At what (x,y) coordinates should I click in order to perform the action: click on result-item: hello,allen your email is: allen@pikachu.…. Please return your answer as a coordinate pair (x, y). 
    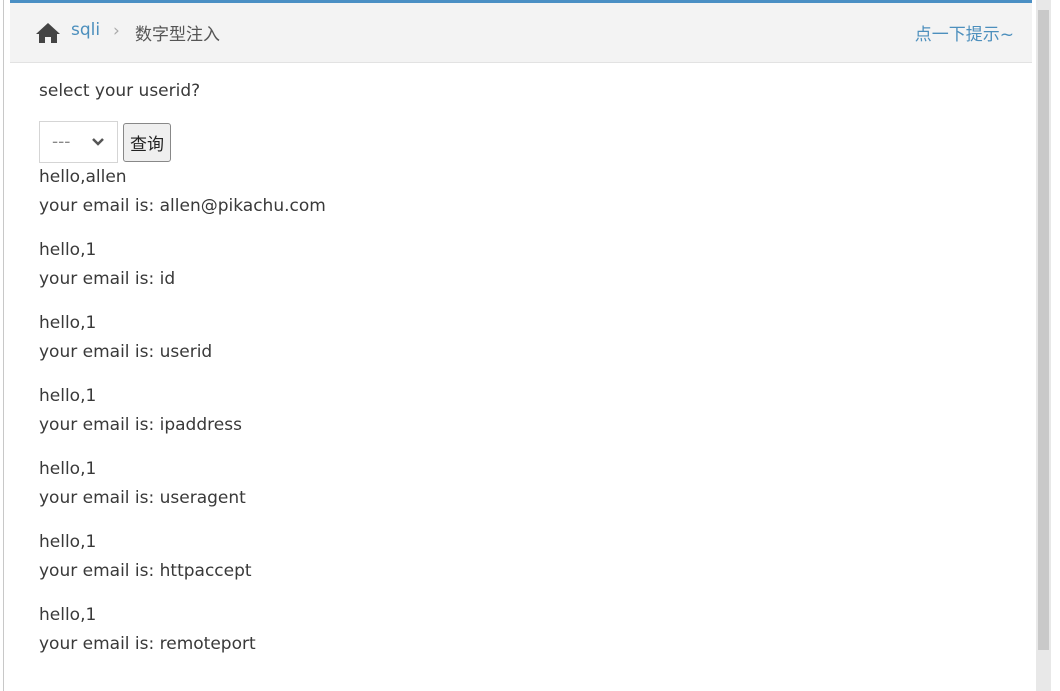
    Looking at the image, I should click on (182, 192).